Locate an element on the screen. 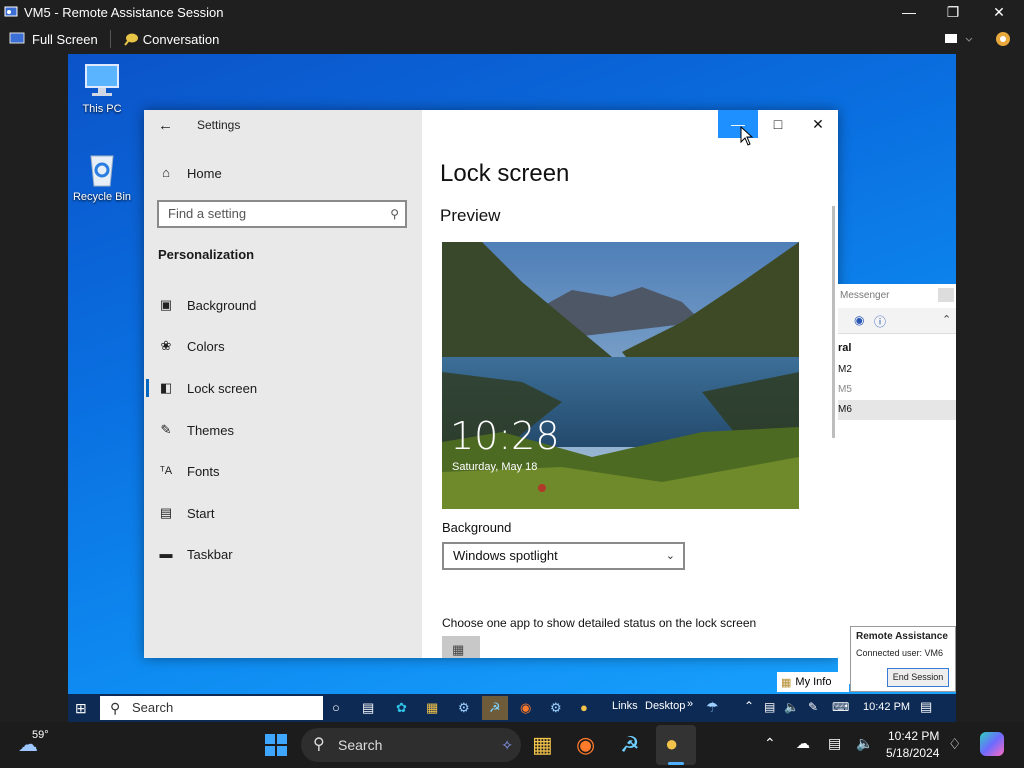 This screenshot has height=768, width=1024. start-icon: ▤ is located at coordinates (166, 512).